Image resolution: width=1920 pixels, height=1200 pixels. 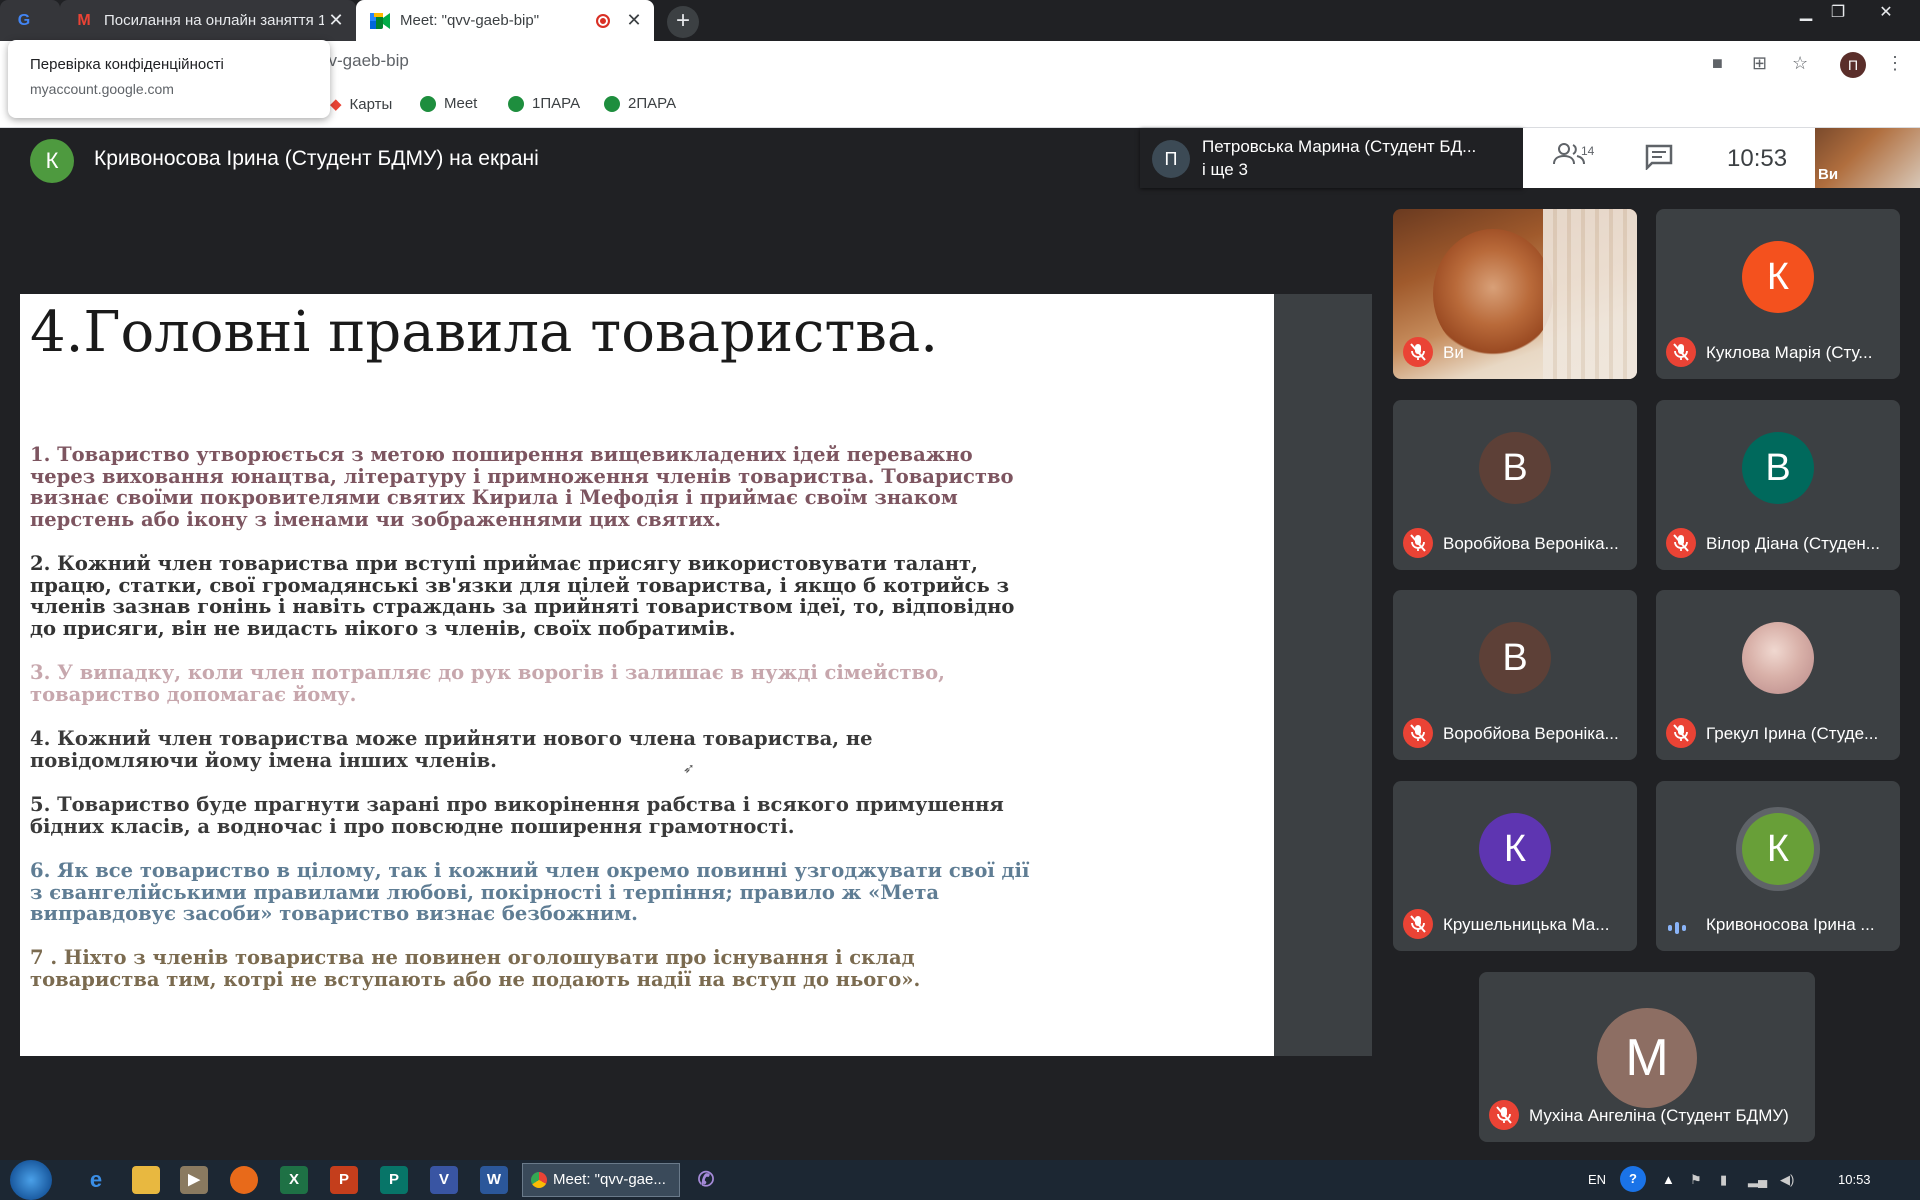 What do you see at coordinates (208, 20) in the screenshot?
I see `tab-gmail: M Посилання на онлайн заняття 1 ✕` at bounding box center [208, 20].